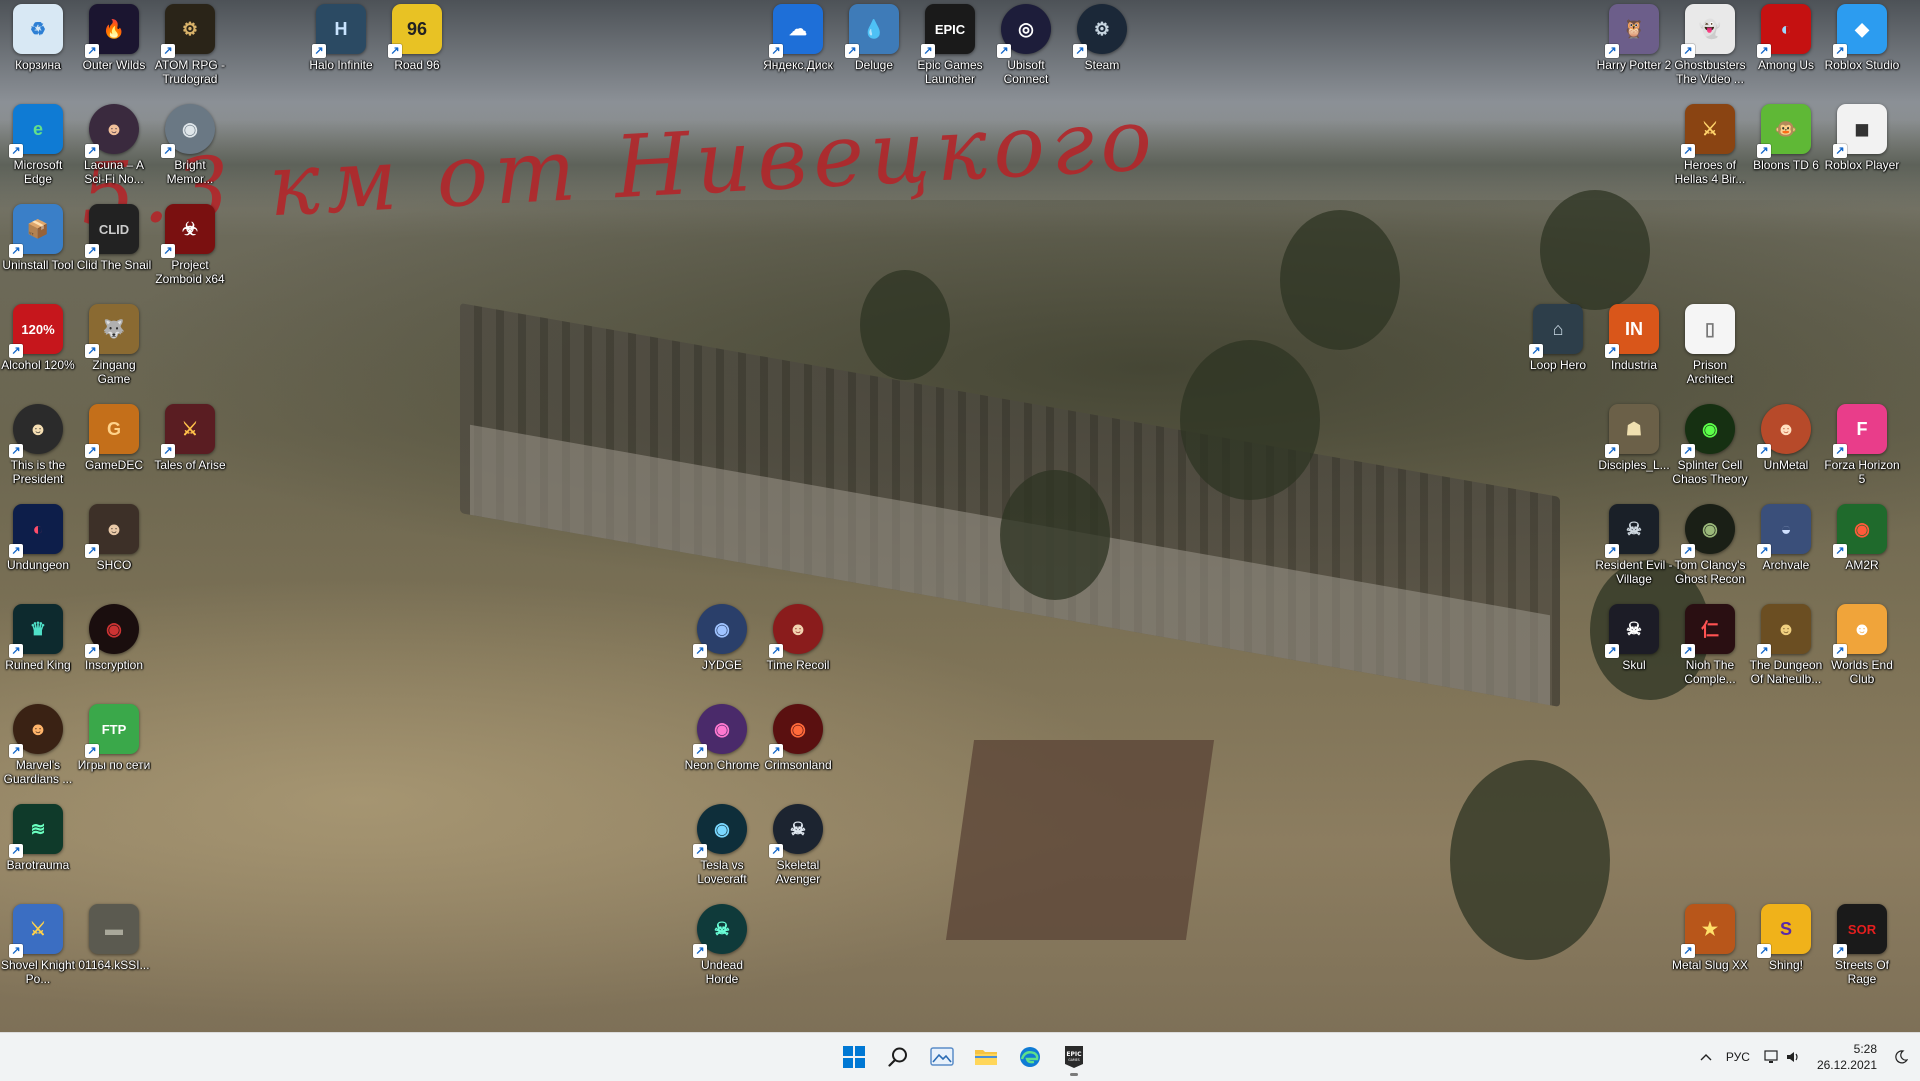 The width and height of the screenshot is (1920, 1081). I want to click on app-icon: e ↗, so click(36, 131).